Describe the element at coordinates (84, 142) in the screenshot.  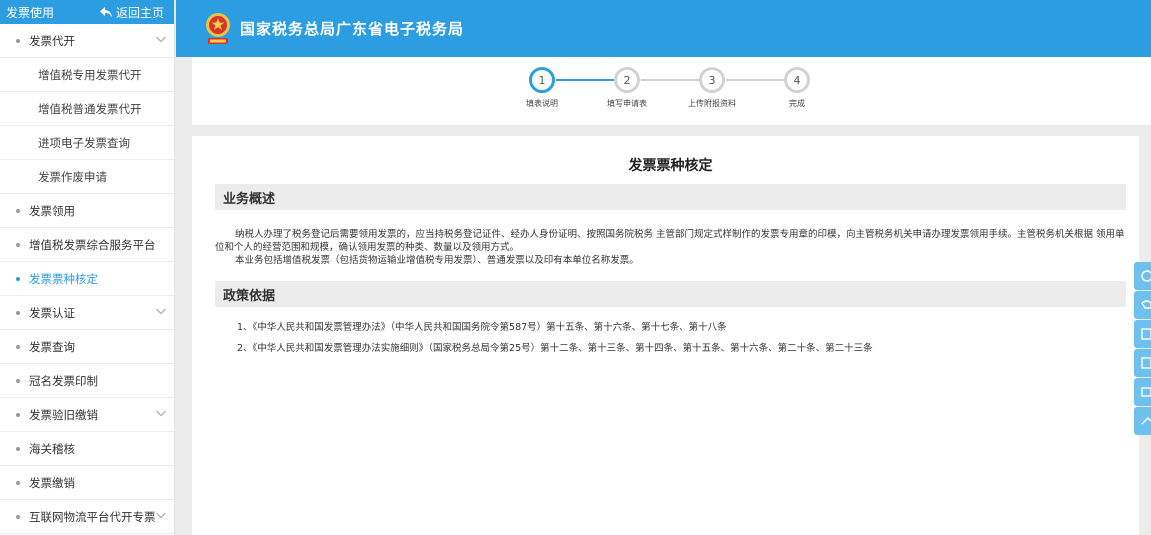
I see `sidebar-item-label: 进项电子发票查询` at that location.